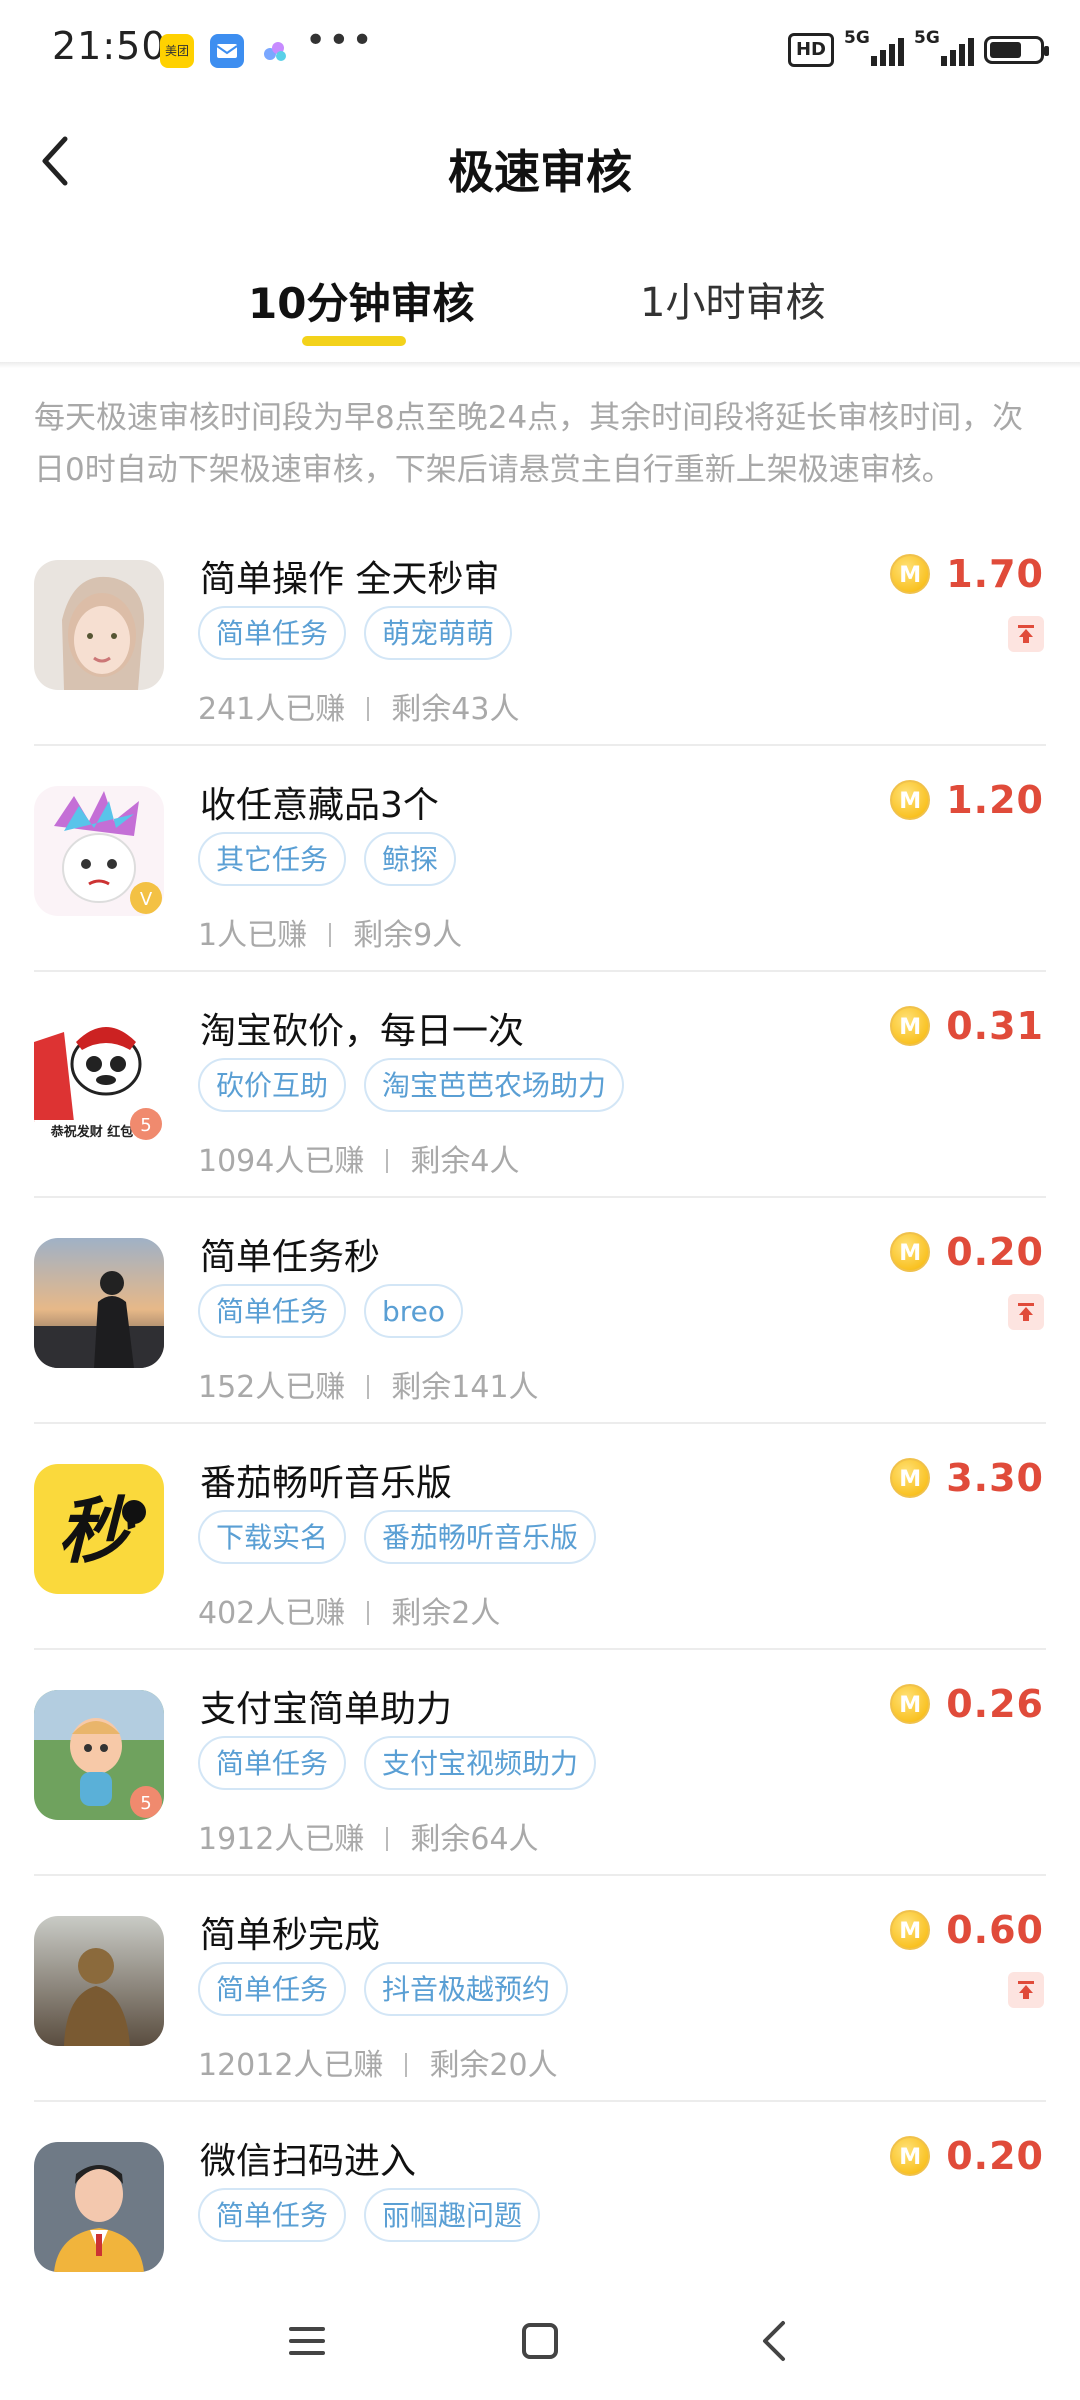 This screenshot has width=1080, height=2400. What do you see at coordinates (540, 48) in the screenshot?
I see `status-bar: 21:50 美团 ••• HD 5G 5G` at bounding box center [540, 48].